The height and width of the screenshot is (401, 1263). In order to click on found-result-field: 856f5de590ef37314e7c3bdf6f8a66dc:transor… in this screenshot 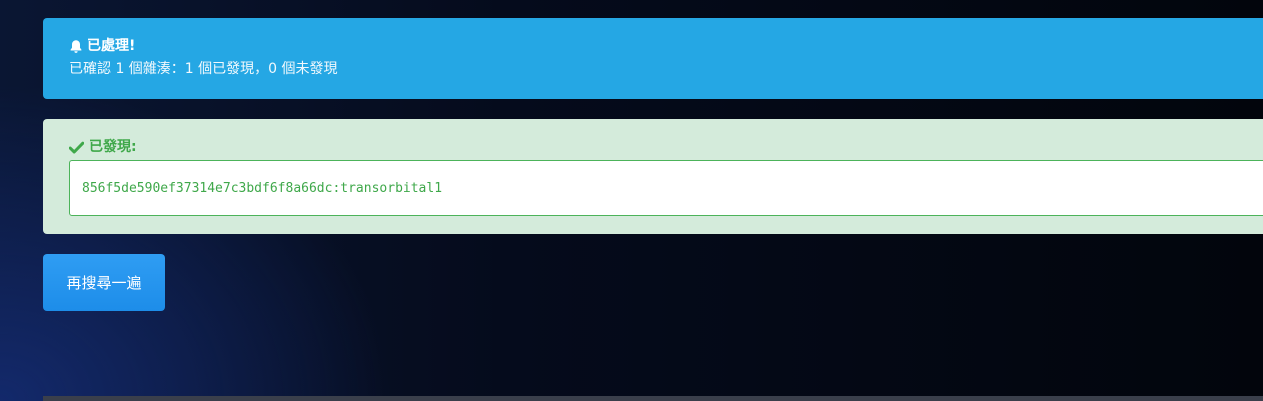, I will do `click(666, 188)`.